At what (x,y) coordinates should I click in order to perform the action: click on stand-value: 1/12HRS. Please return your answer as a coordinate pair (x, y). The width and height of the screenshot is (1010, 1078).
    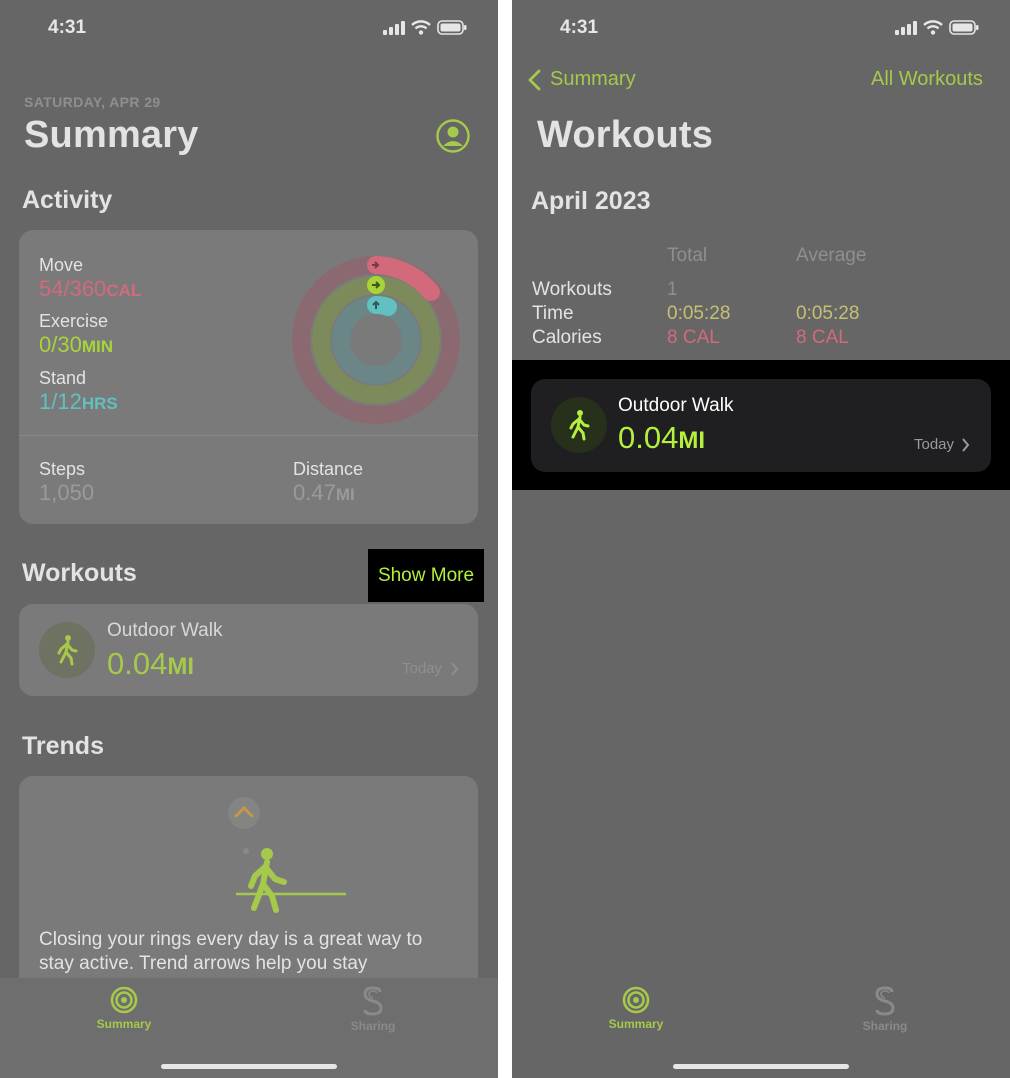
    Looking at the image, I should click on (78, 401).